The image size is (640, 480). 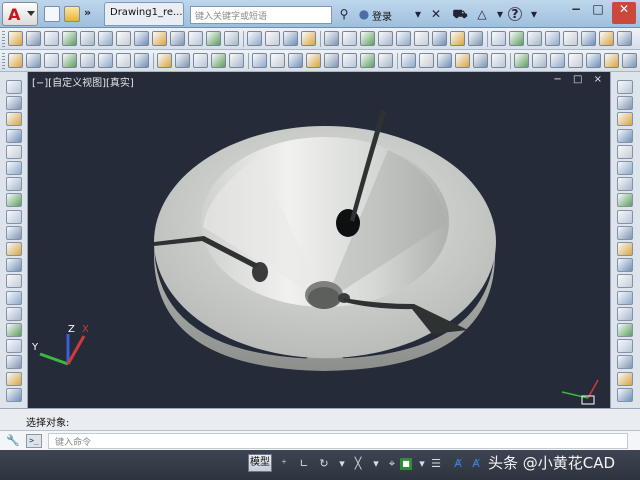 What do you see at coordinates (344, 14) in the screenshot?
I see `binoculars-icon: ⚲` at bounding box center [344, 14].